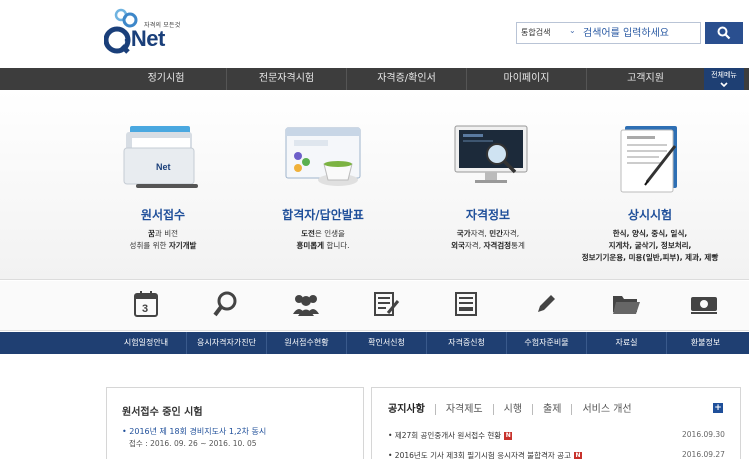  Describe the element at coordinates (724, 85) in the screenshot. I see `chevron-down-icon` at that location.